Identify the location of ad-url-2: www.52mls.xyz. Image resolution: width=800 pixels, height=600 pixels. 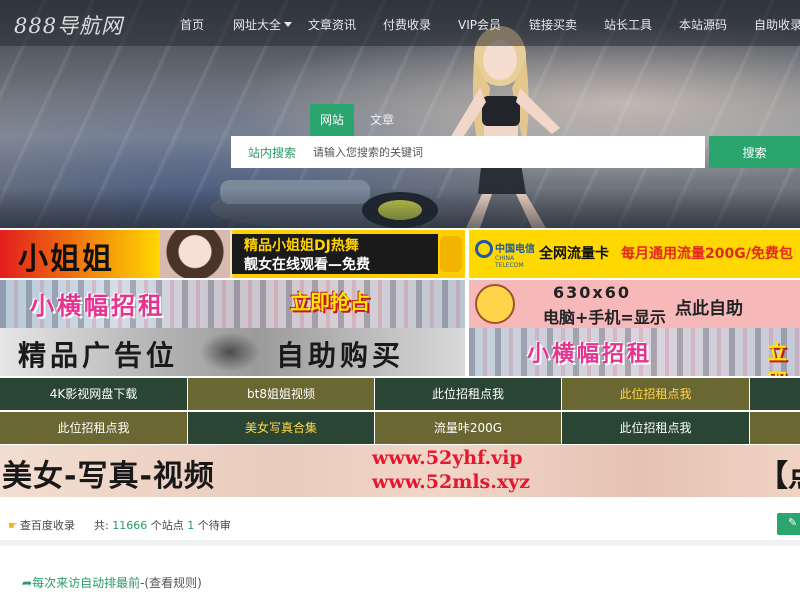
(451, 482).